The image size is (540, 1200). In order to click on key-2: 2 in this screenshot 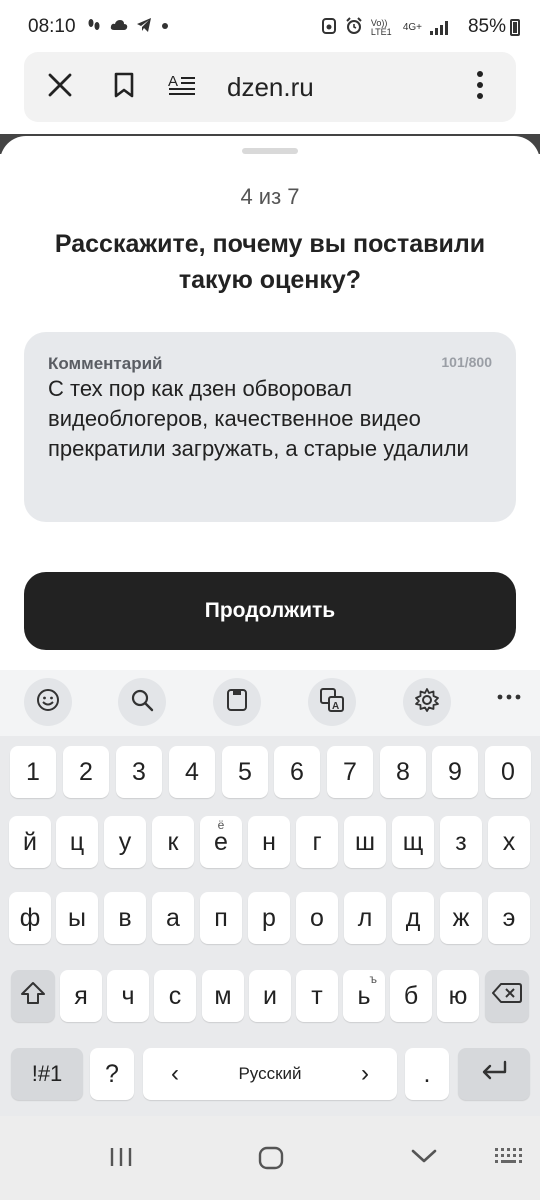, I will do `click(86, 772)`.